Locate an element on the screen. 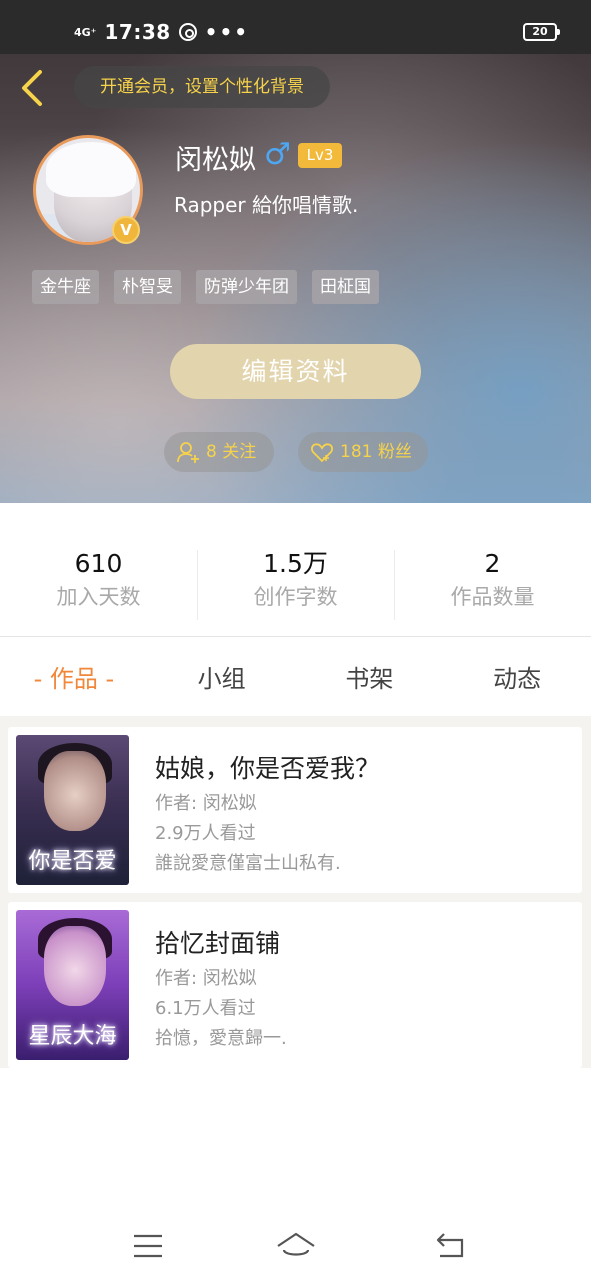  level-badge: Lv3 is located at coordinates (320, 155).